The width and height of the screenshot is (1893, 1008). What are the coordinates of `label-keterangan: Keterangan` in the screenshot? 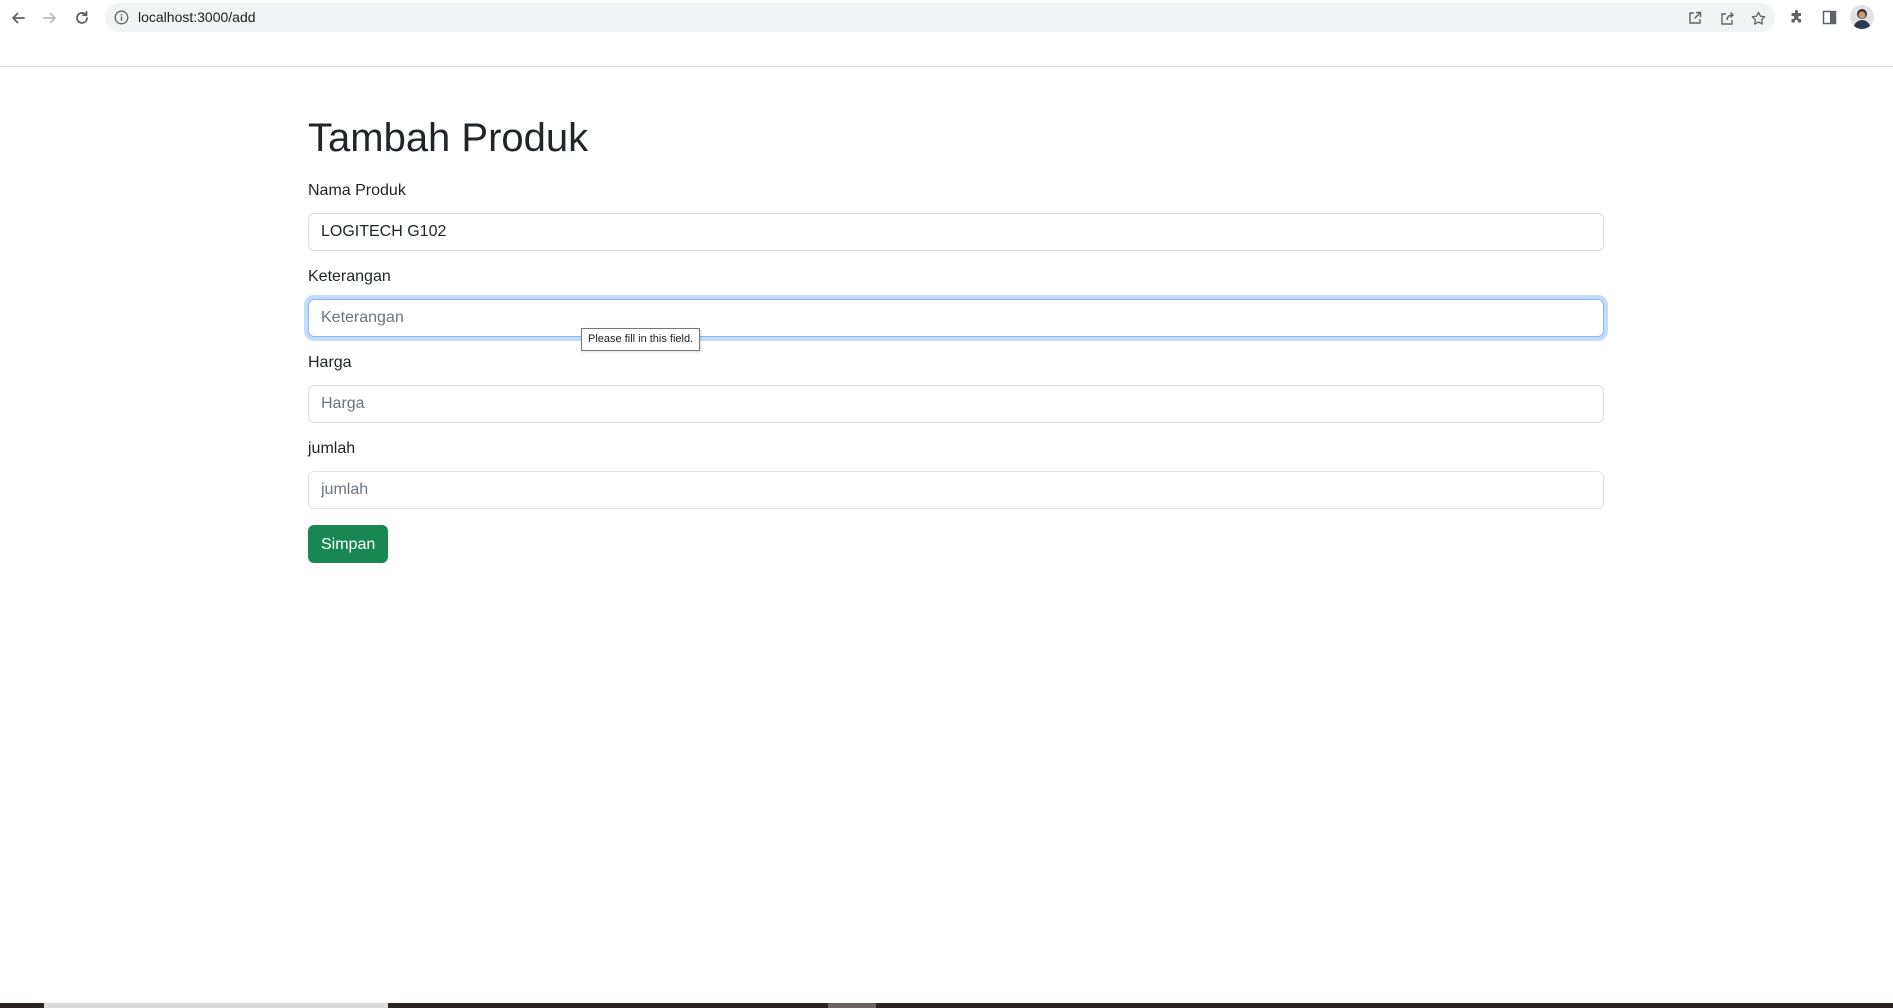 It's located at (349, 276).